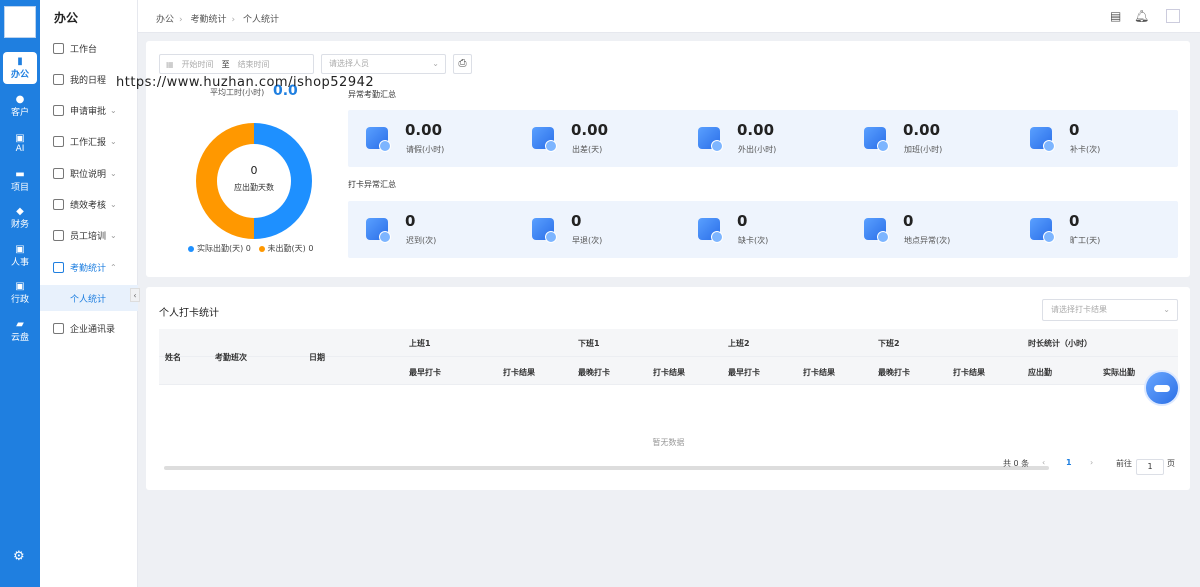 The height and width of the screenshot is (587, 1200). Describe the element at coordinates (428, 229) in the screenshot. I see `stat-late: 0 迟到(次)` at that location.